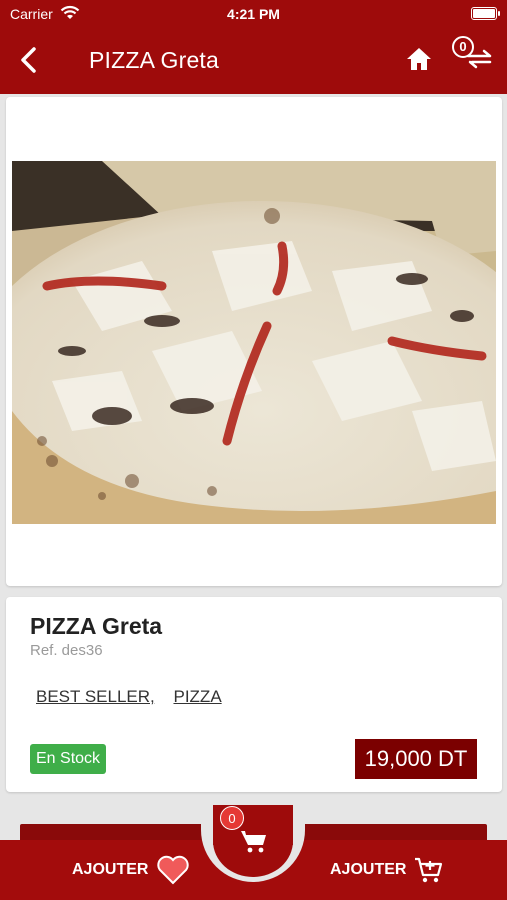 Image resolution: width=507 pixels, height=900 pixels. What do you see at coordinates (197, 696) in the screenshot?
I see `category-link-pizza: PIZZA` at bounding box center [197, 696].